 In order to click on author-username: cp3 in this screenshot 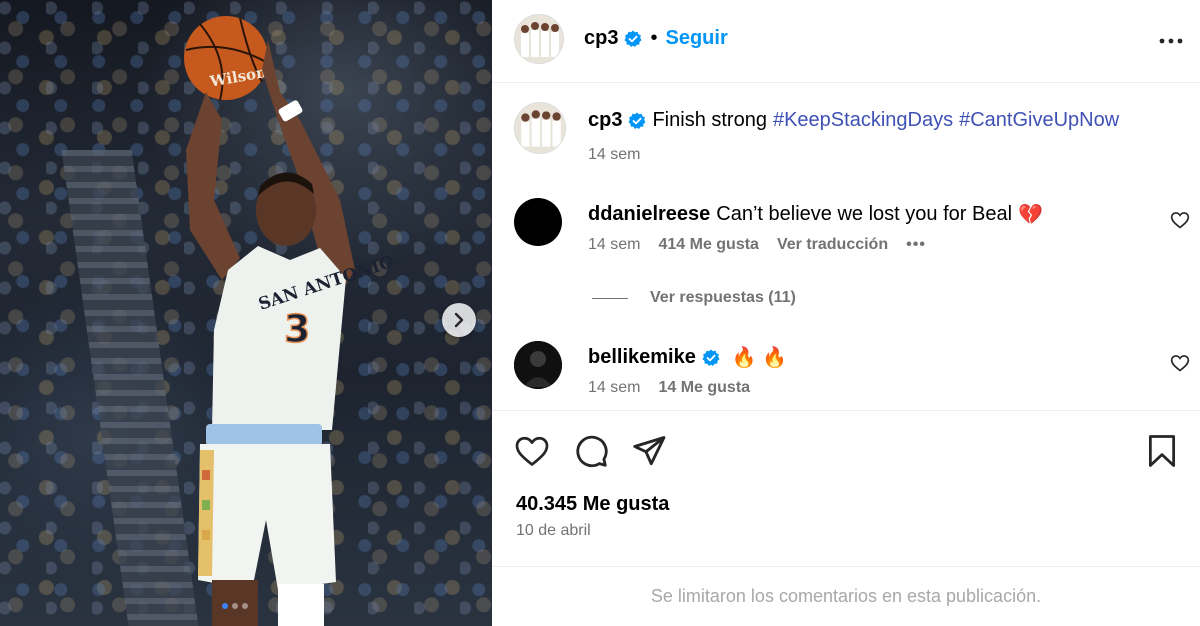, I will do `click(601, 38)`.